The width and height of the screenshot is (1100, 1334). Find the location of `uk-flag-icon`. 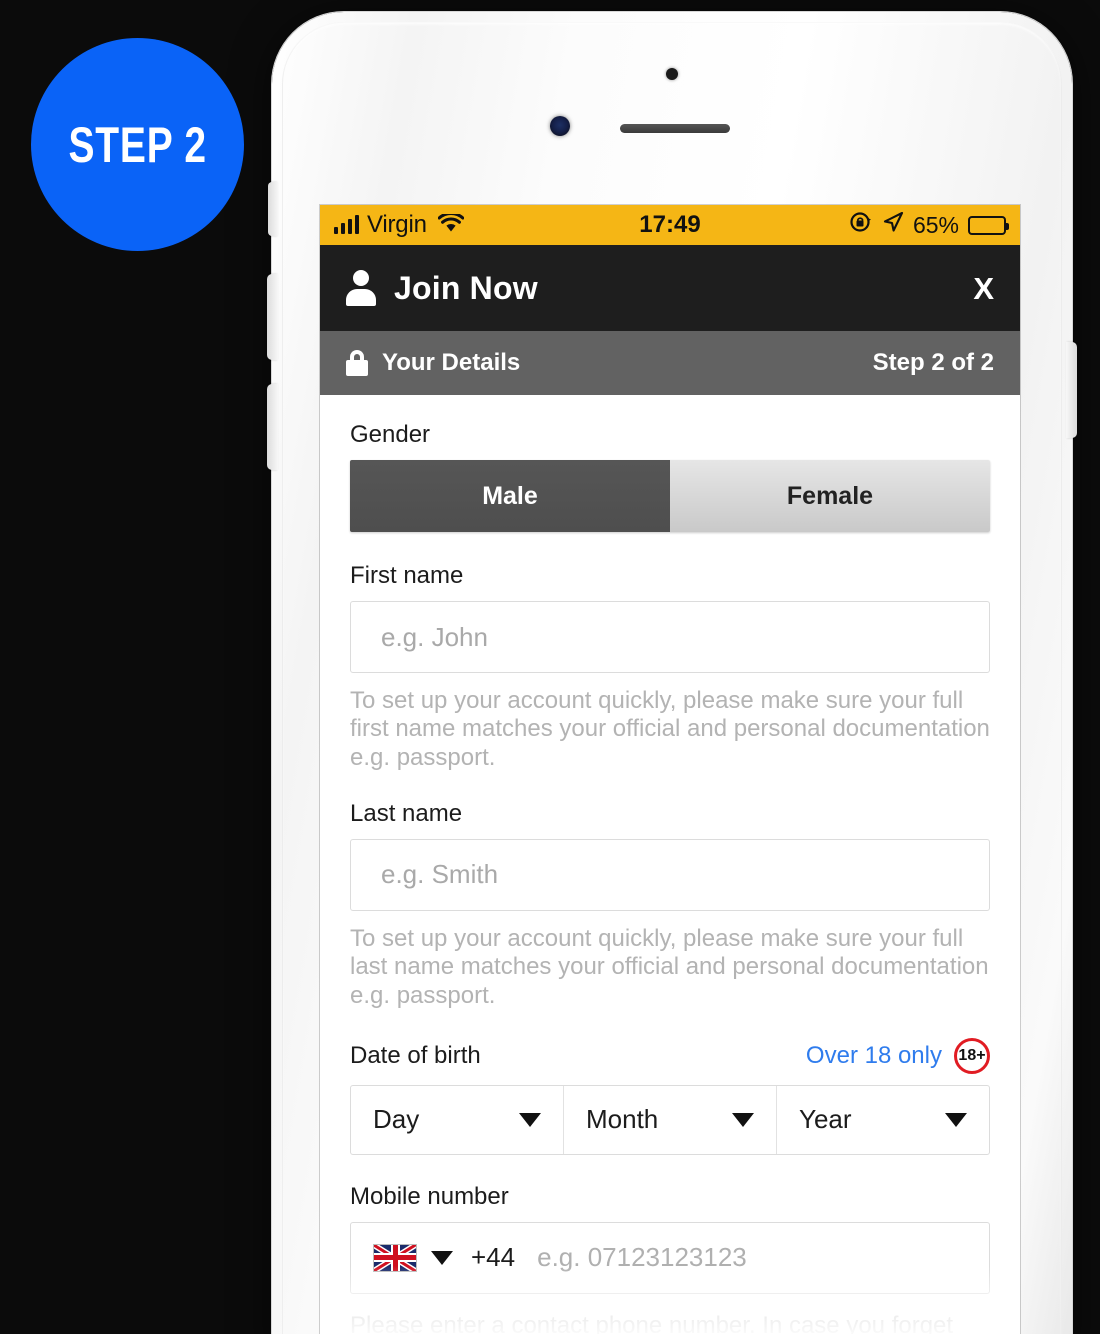

uk-flag-icon is located at coordinates (395, 1257).